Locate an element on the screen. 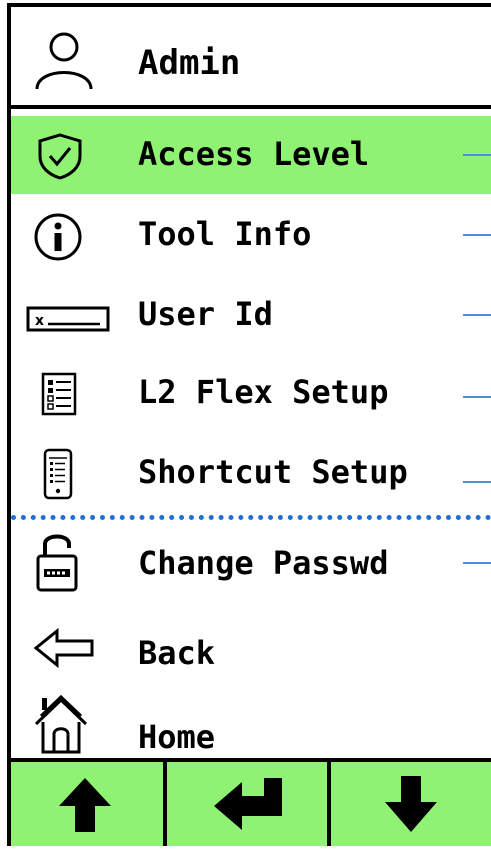 The width and height of the screenshot is (491, 850). enter-button is located at coordinates (247, 804).